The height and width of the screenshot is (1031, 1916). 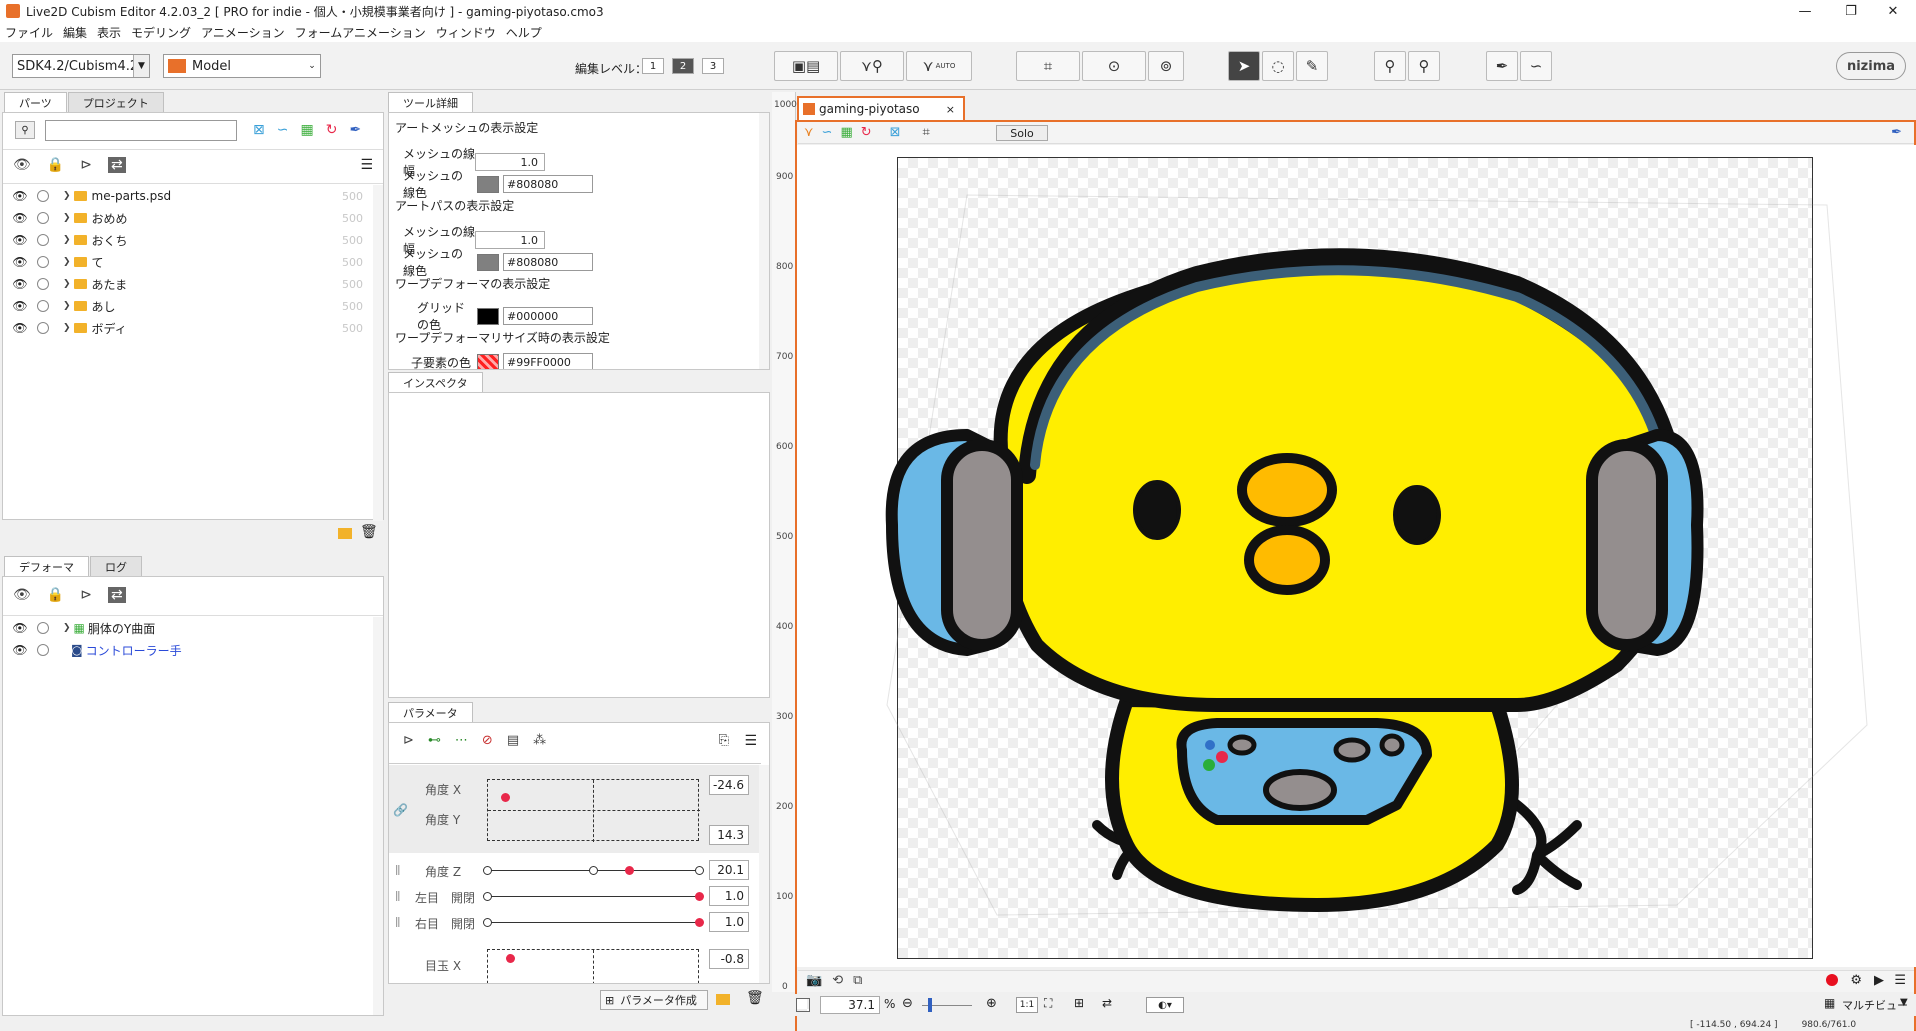 What do you see at coordinates (189, 240) in the screenshot?
I see `list-item: 👁 ❯ おくち 500` at bounding box center [189, 240].